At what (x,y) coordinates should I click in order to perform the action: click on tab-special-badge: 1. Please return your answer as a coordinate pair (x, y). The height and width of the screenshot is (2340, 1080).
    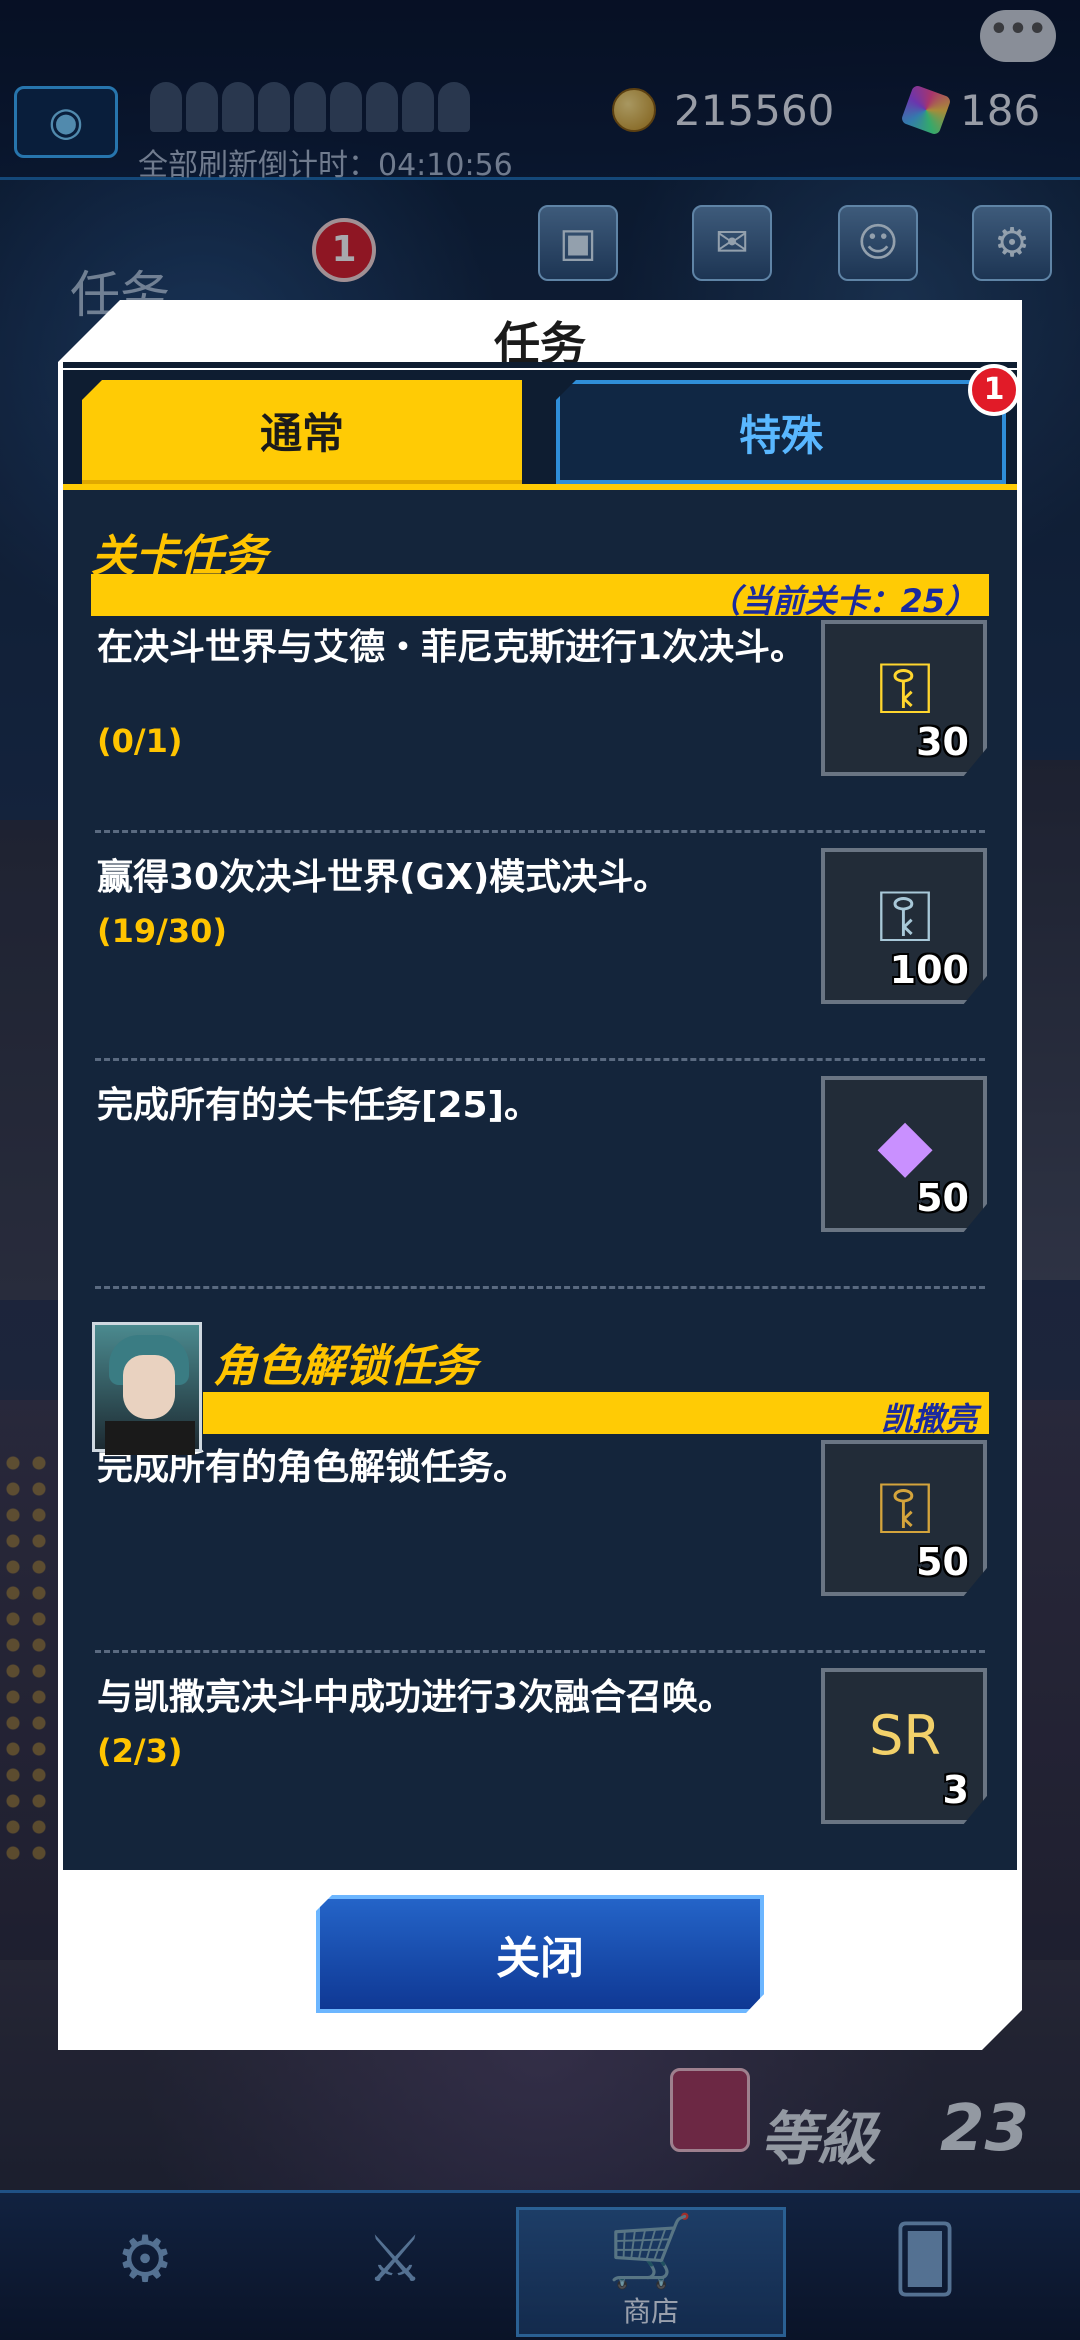
    Looking at the image, I should click on (994, 390).